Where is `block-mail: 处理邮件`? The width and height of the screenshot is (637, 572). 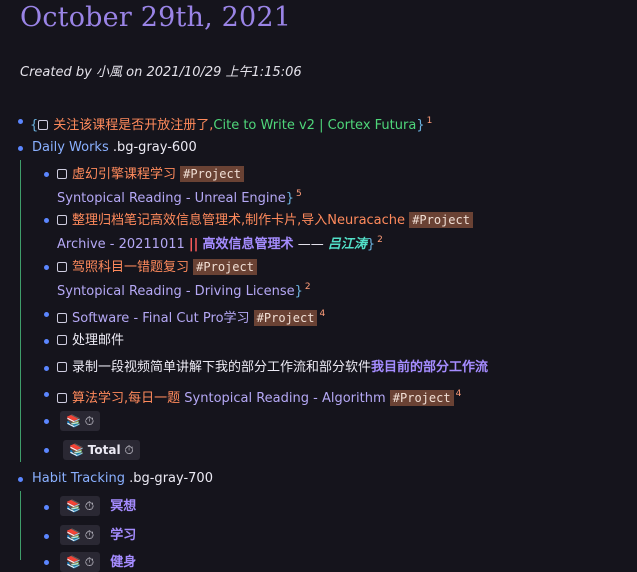 block-mail: 处理邮件 is located at coordinates (90, 341).